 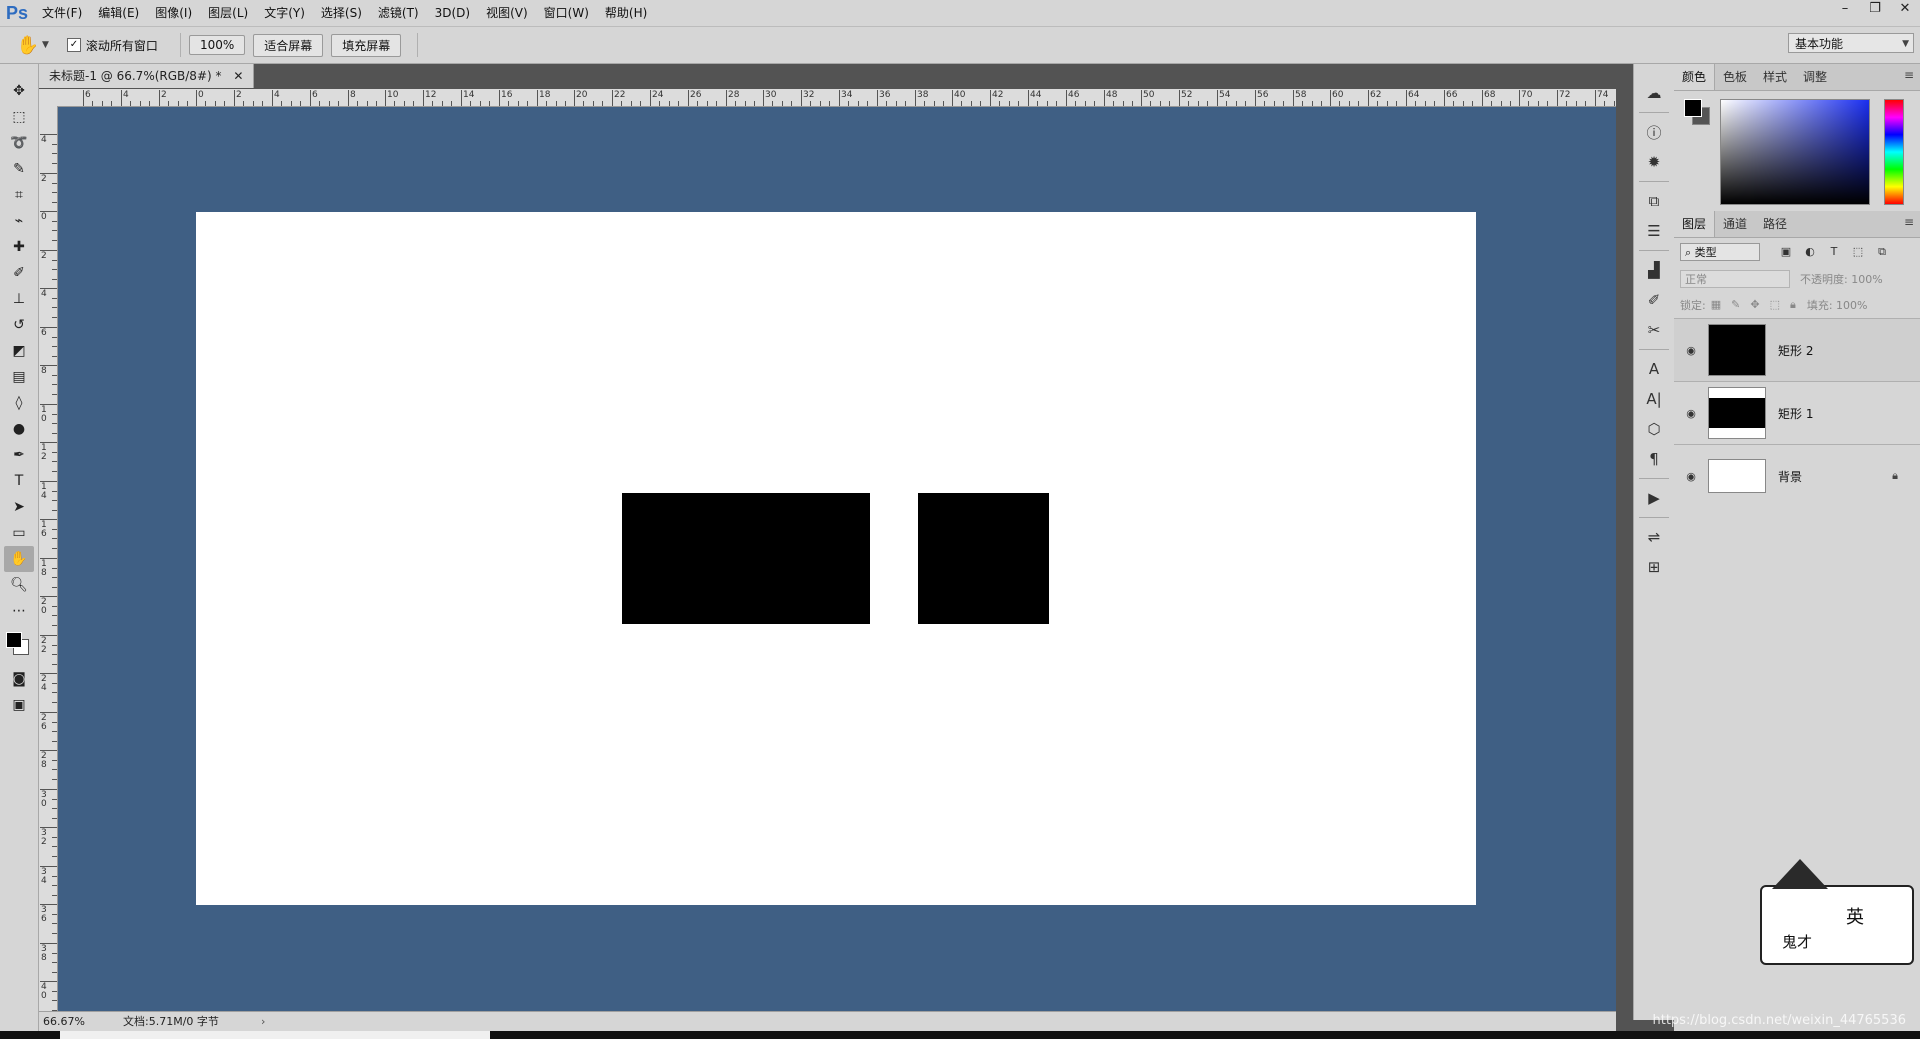 I want to click on screen-mode-icon: ▣, so click(x=19, y=705).